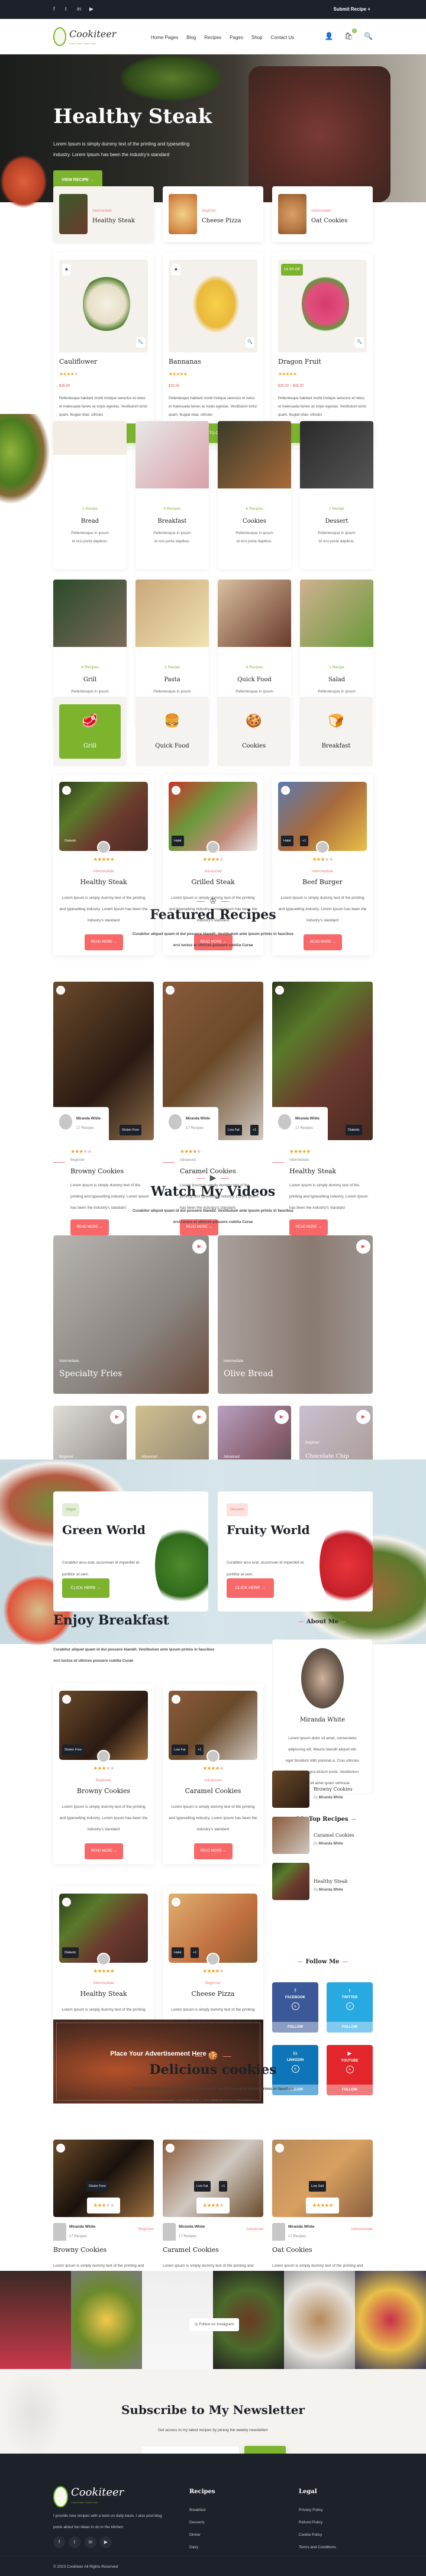  Describe the element at coordinates (191, 38) in the screenshot. I see `nav-blog: Blog` at that location.